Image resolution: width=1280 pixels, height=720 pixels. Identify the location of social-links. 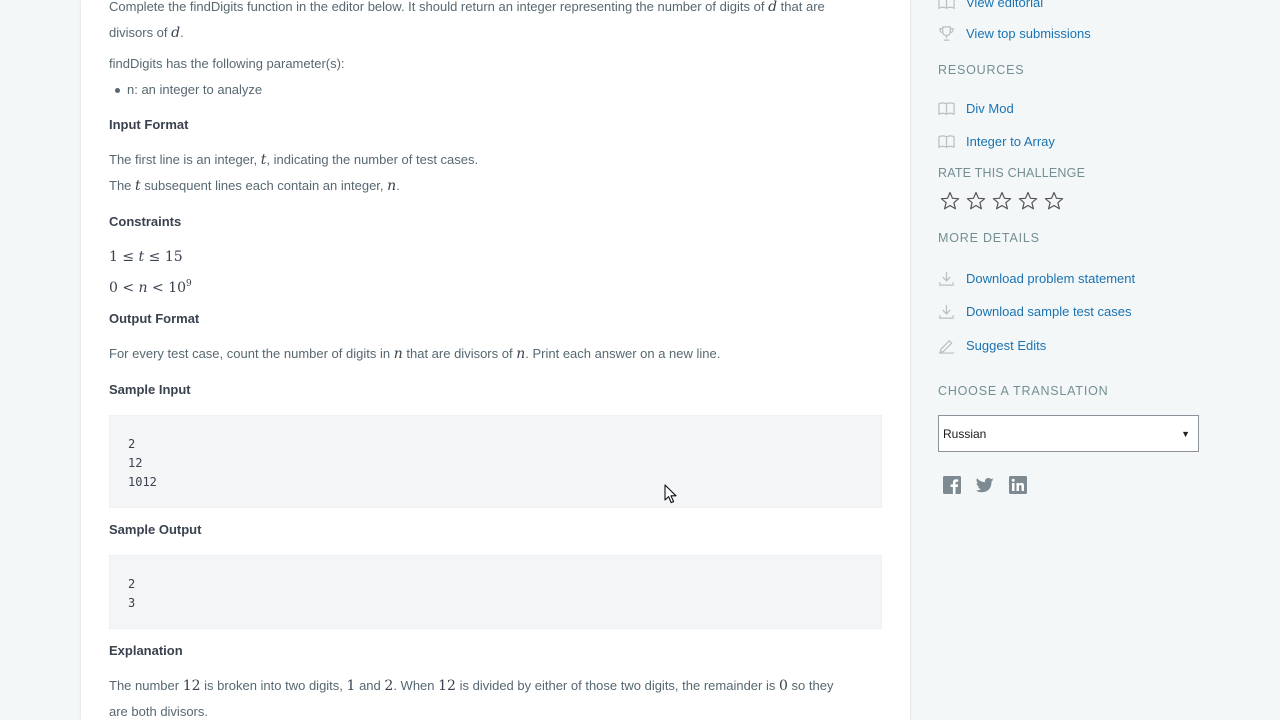
(985, 485).